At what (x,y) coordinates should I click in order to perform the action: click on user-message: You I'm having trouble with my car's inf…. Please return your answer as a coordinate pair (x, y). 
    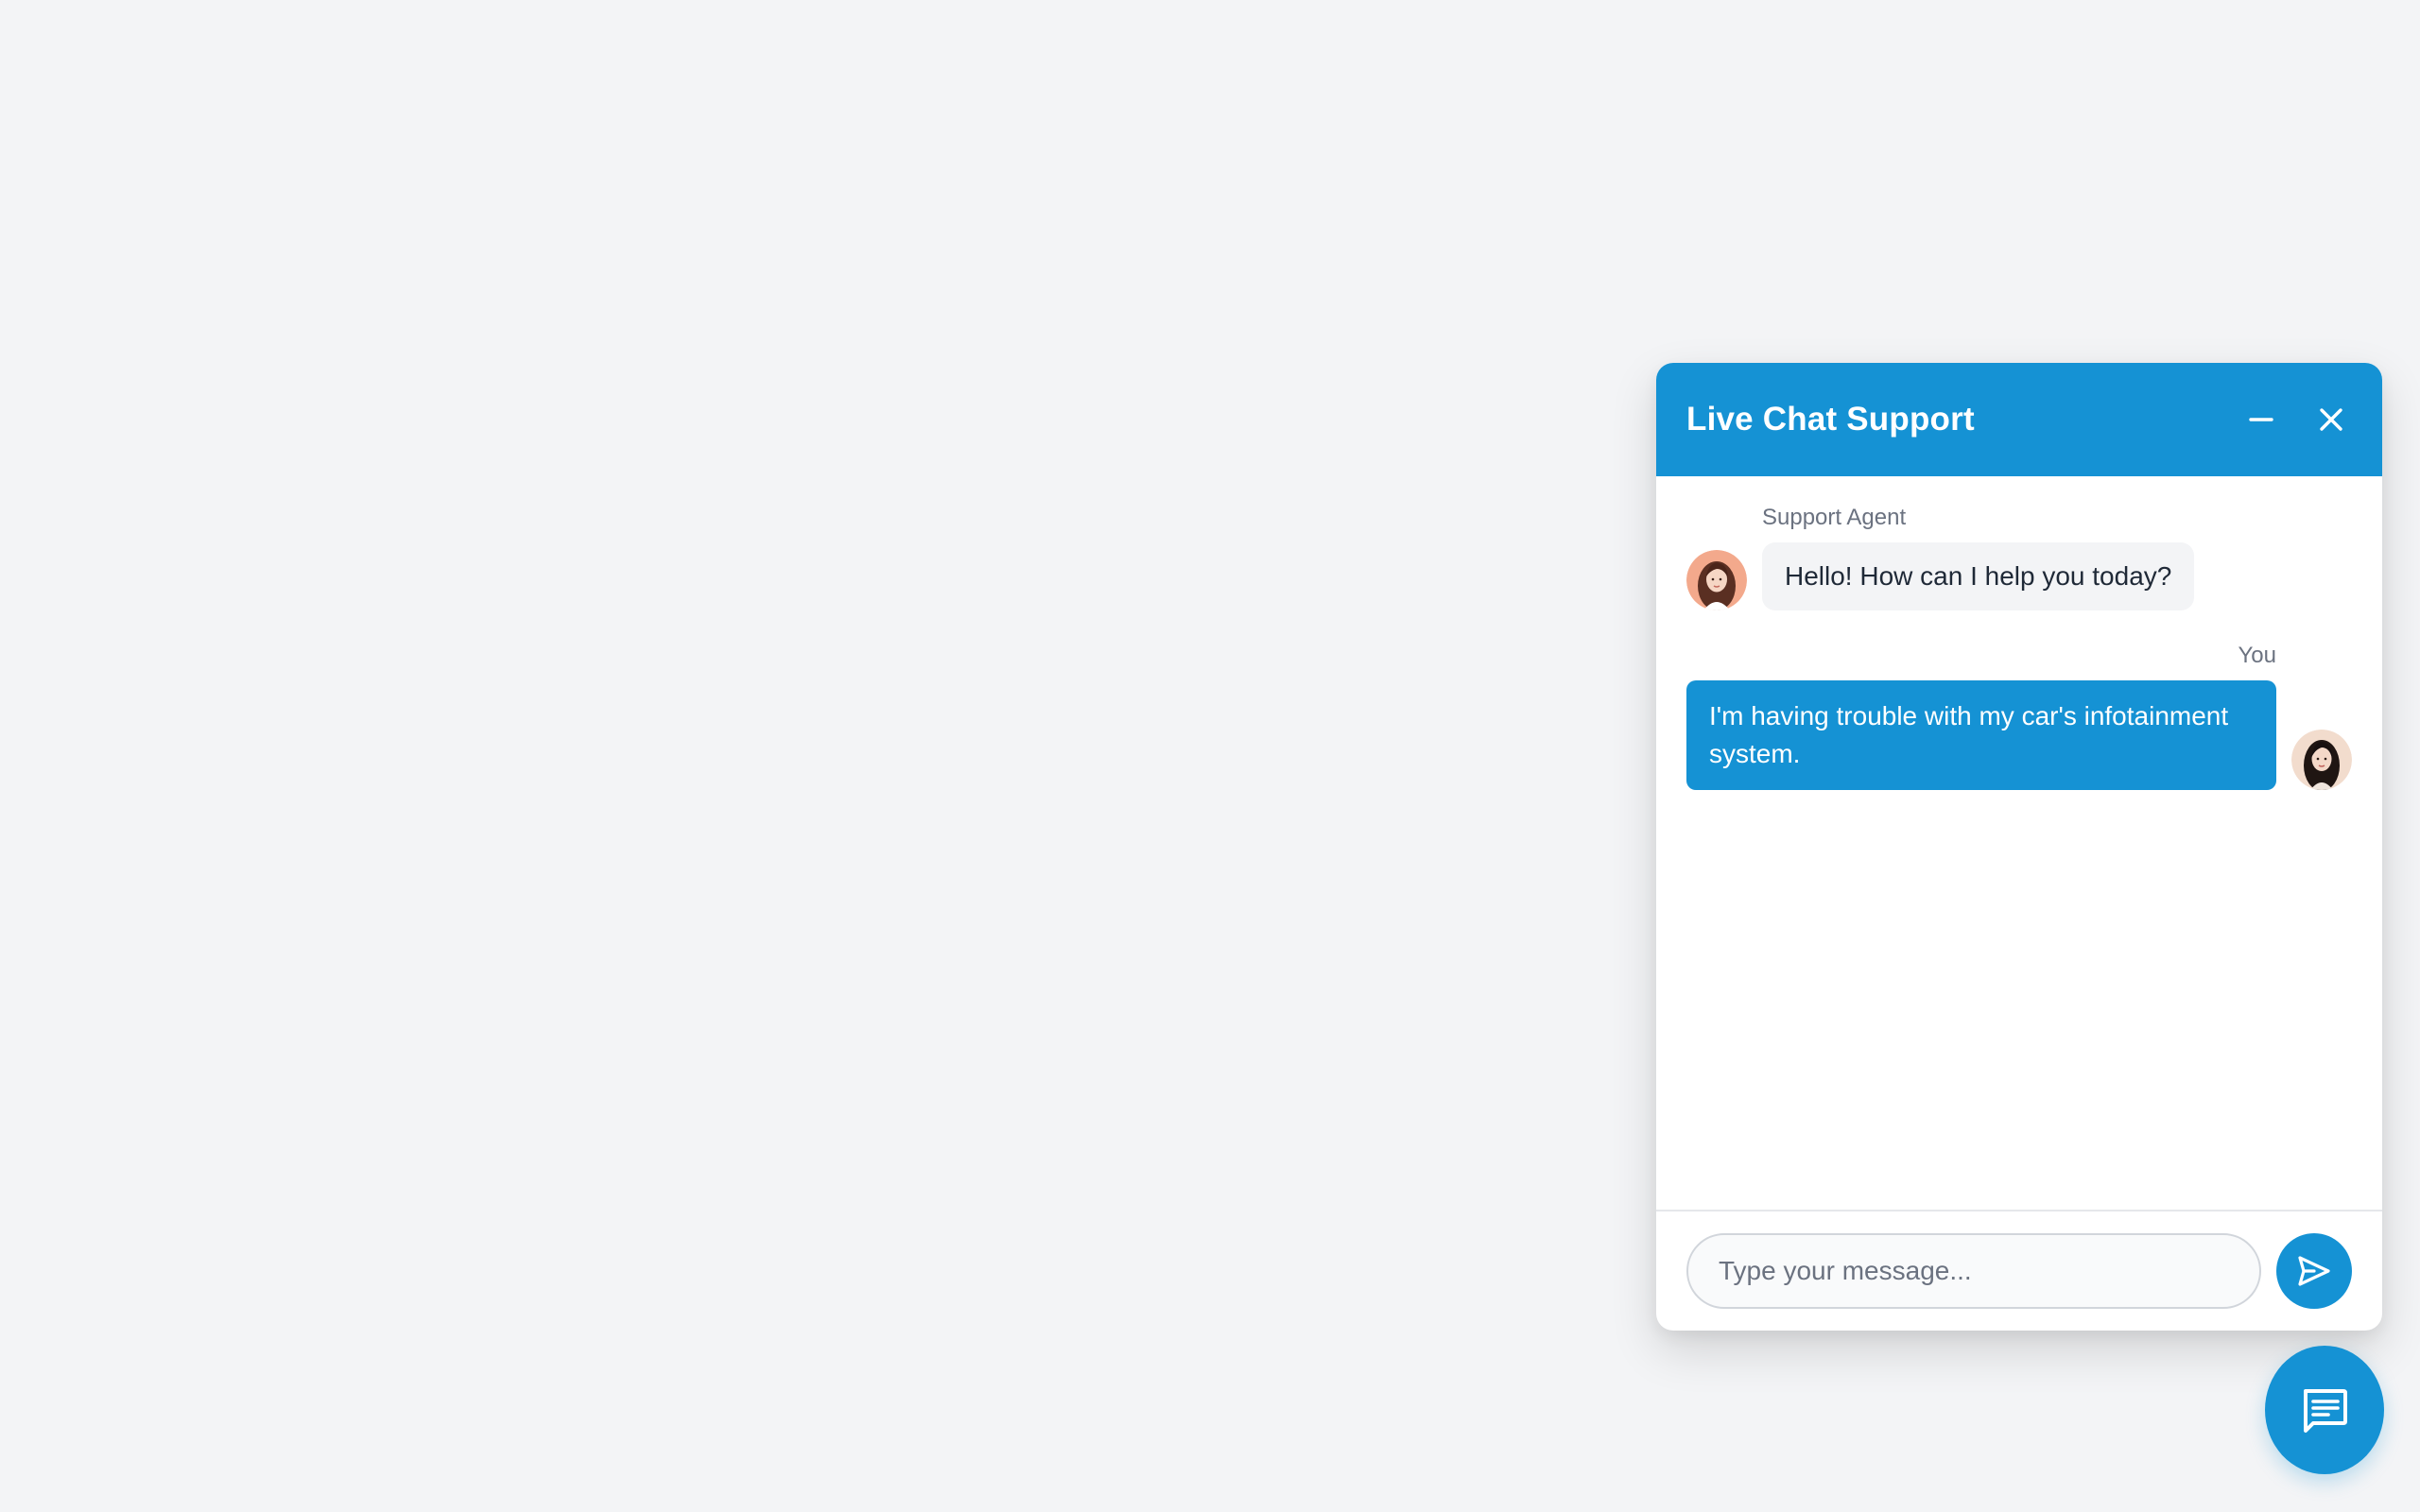
    Looking at the image, I should click on (2019, 716).